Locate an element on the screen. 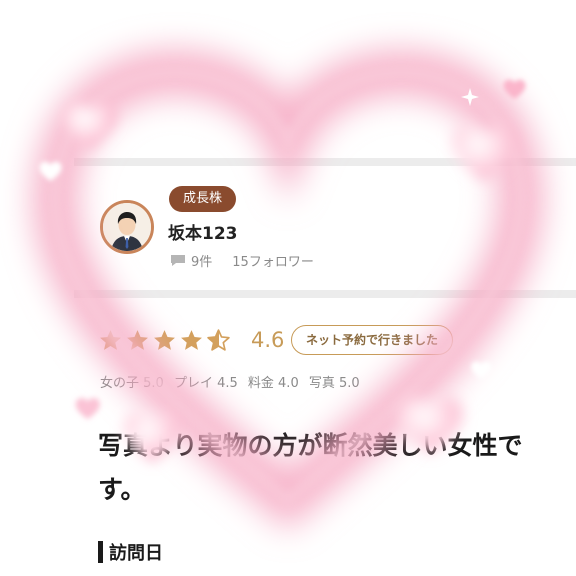  divider-band-top is located at coordinates (325, 162).